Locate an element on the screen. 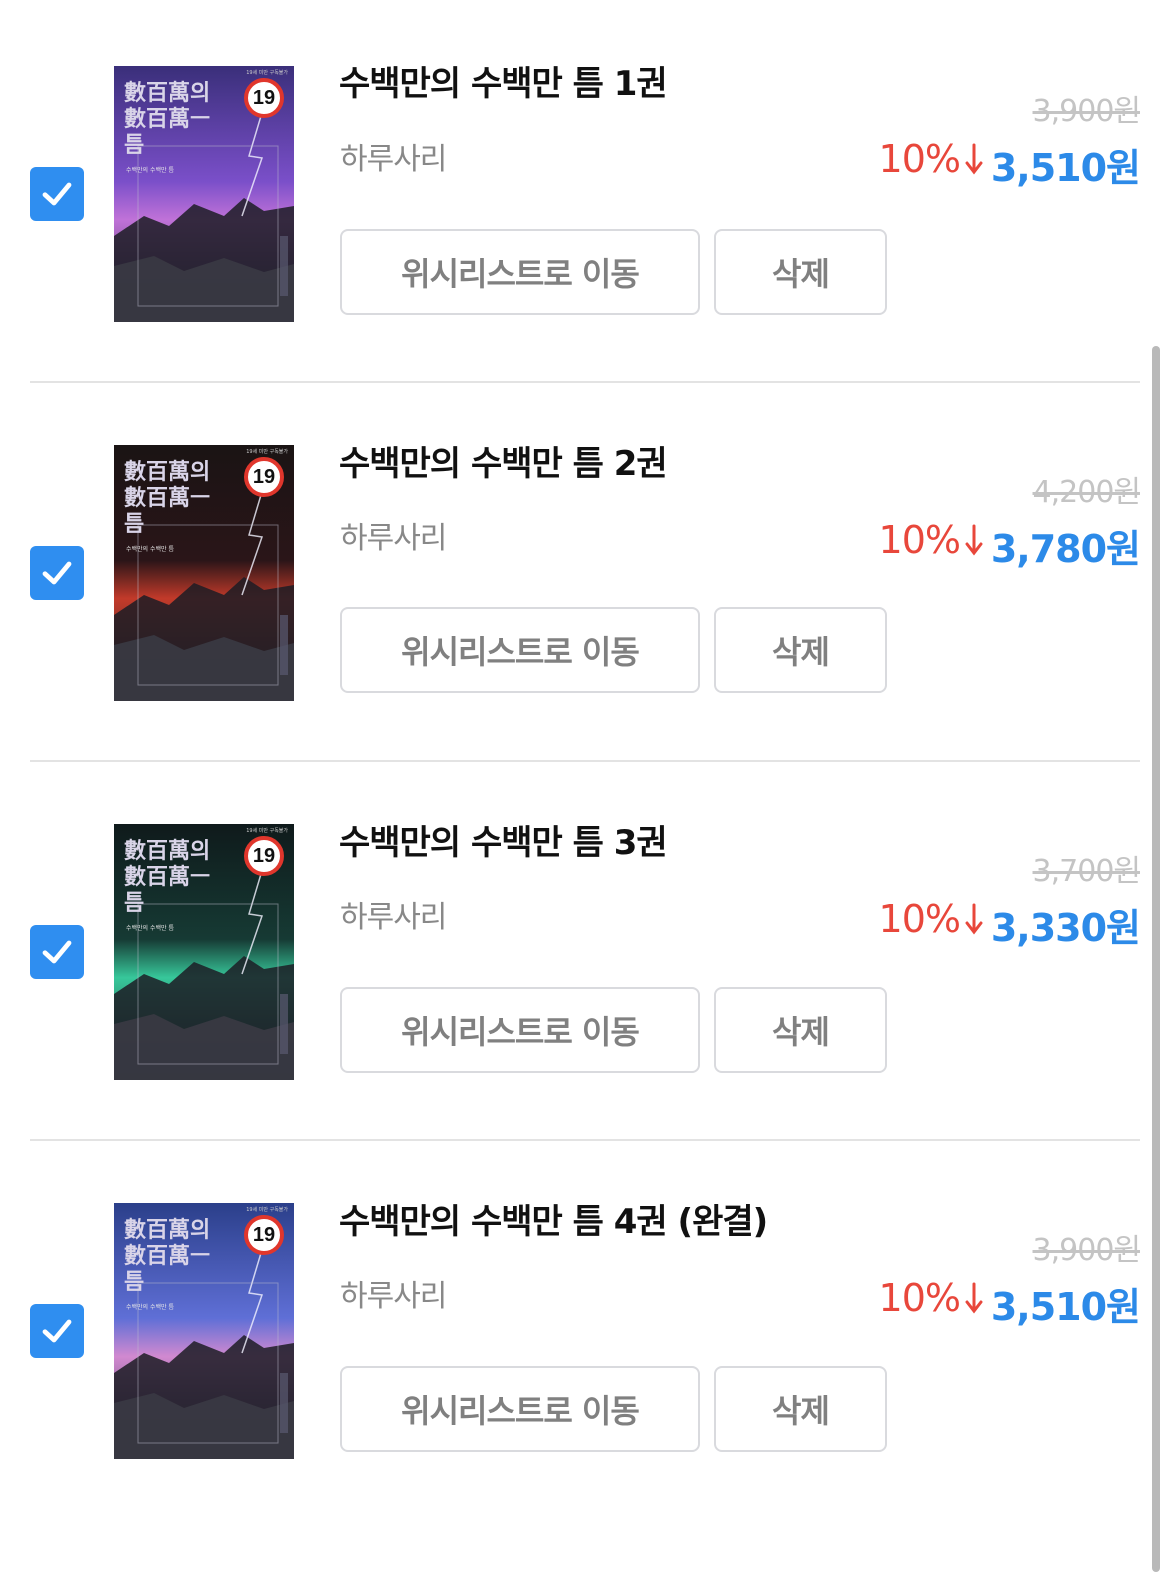  item-title: 수백만의 수백만 틈 2권 is located at coordinates (503, 460).